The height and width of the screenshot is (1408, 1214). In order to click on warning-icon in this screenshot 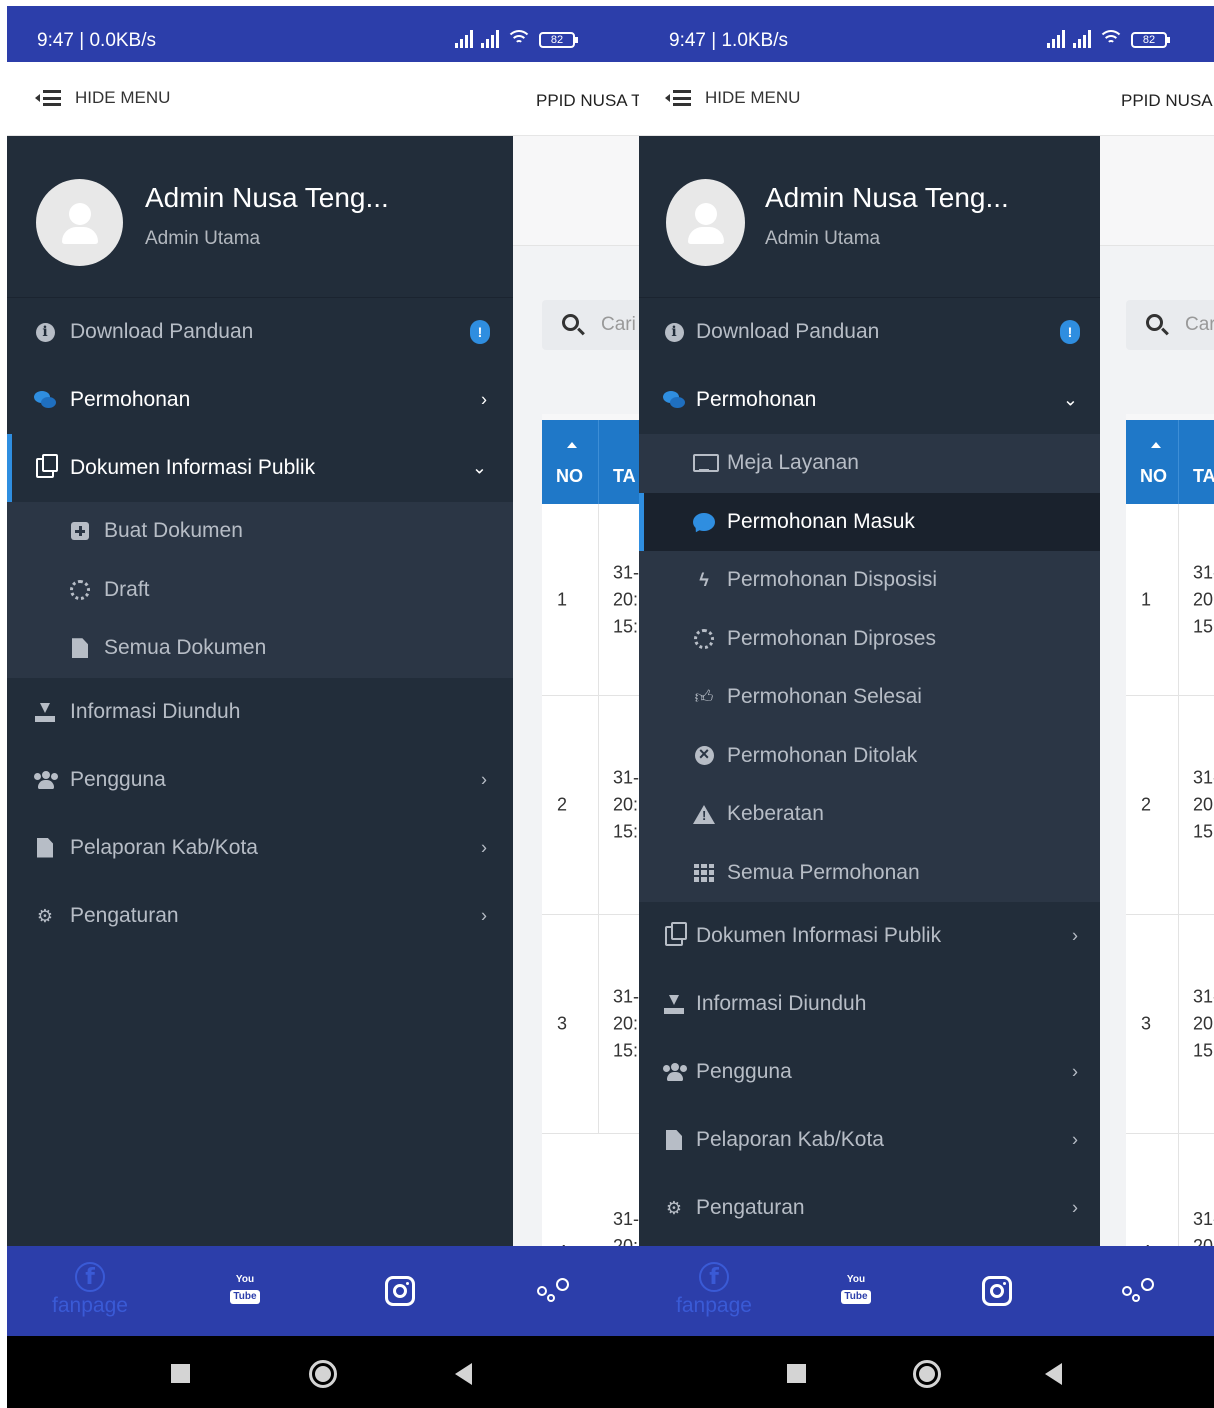, I will do `click(704, 814)`.